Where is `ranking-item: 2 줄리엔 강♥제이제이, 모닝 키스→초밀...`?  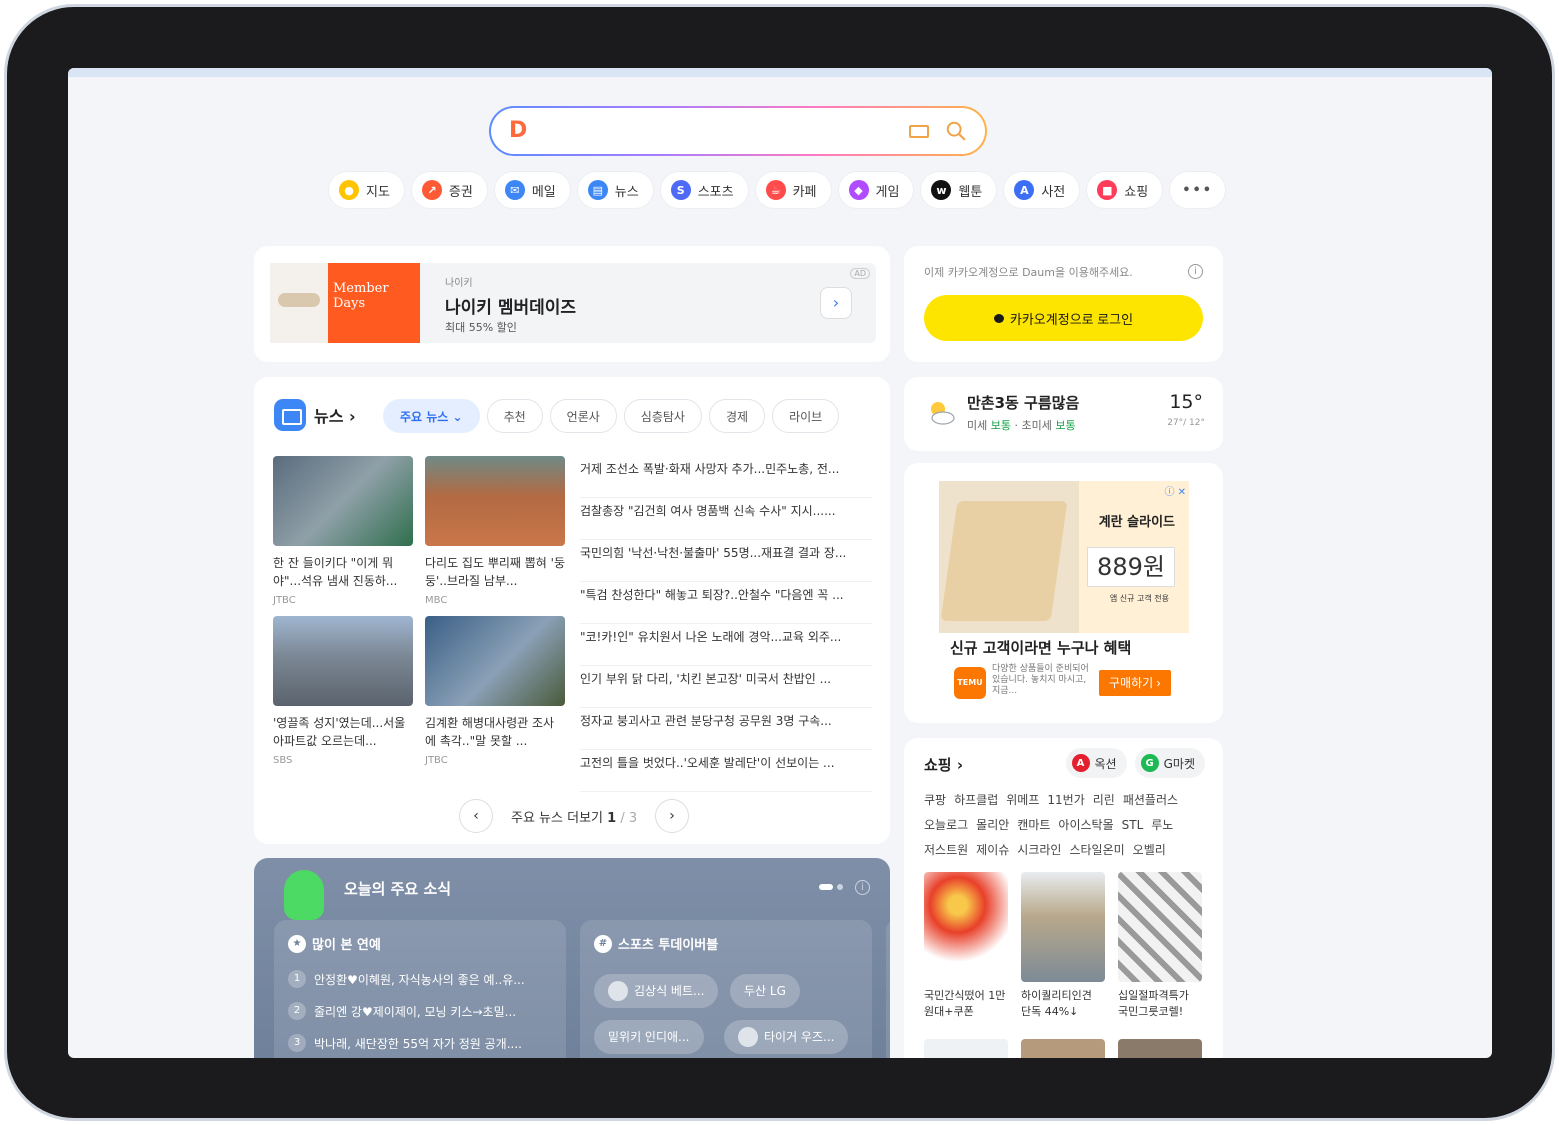
ranking-item: 2 줄리엔 강♥제이제이, 모닝 키스→초밀... is located at coordinates (402, 1011).